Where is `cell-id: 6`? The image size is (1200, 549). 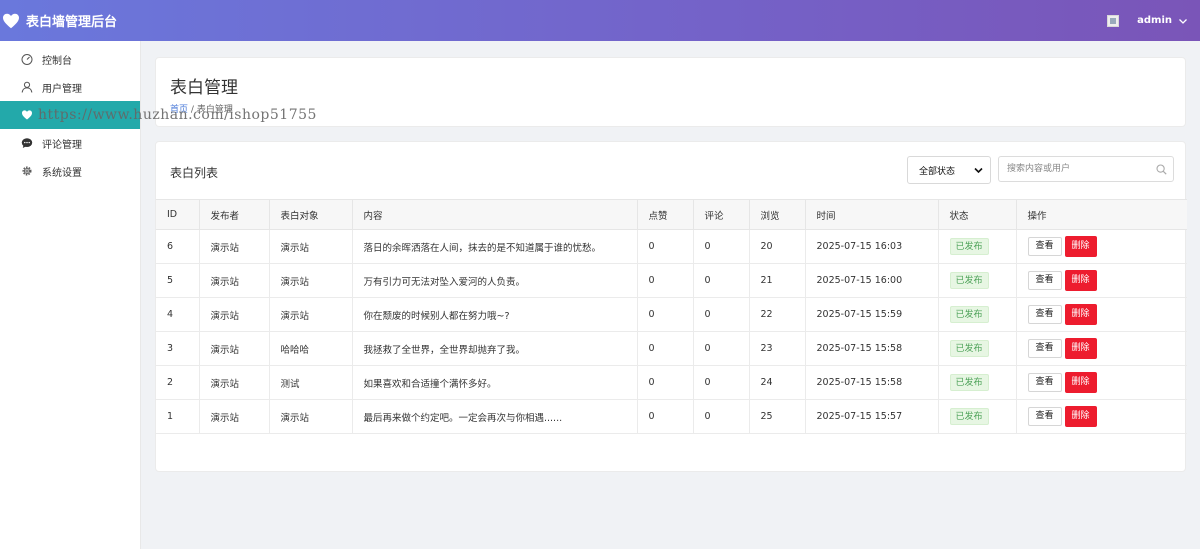 cell-id: 6 is located at coordinates (178, 246).